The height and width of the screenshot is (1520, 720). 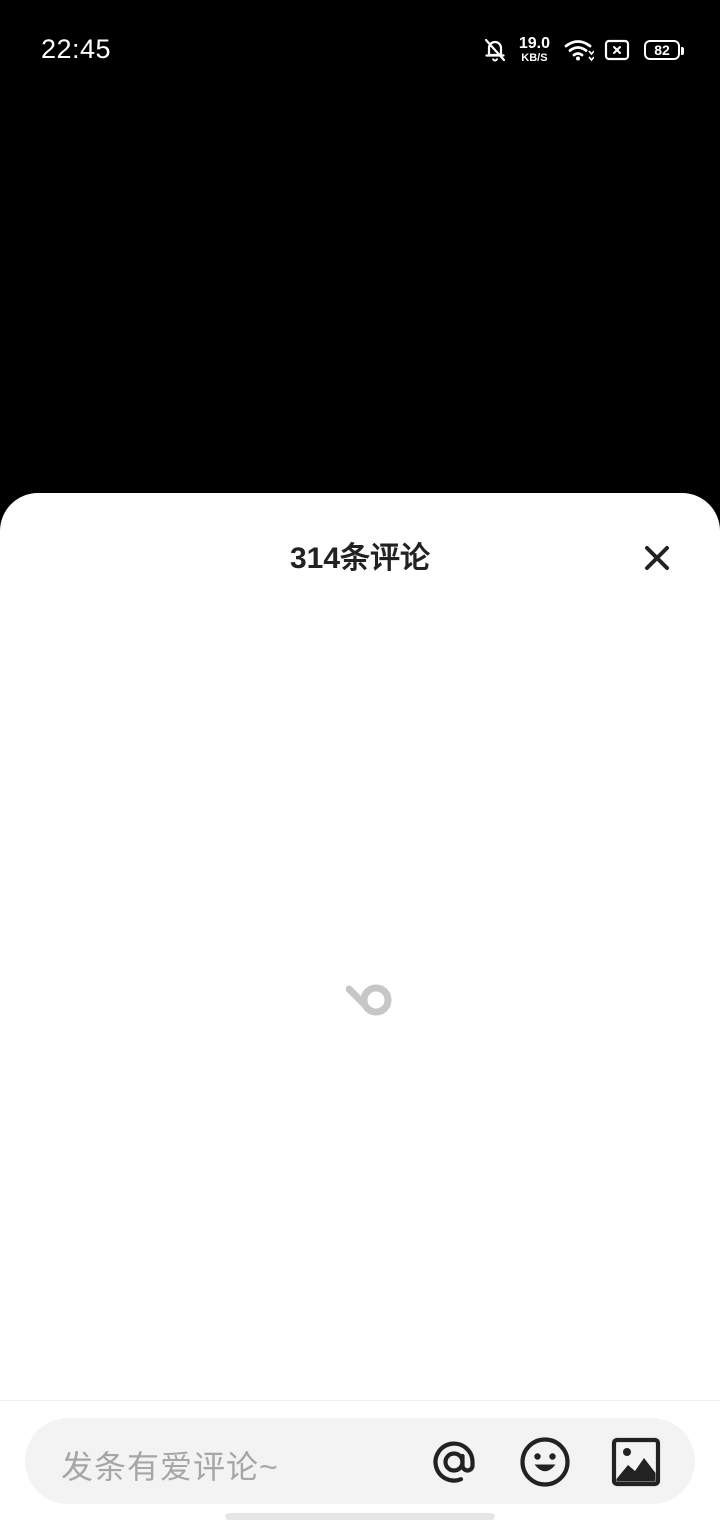 What do you see at coordinates (360, 1516) in the screenshot?
I see `home-indicator` at bounding box center [360, 1516].